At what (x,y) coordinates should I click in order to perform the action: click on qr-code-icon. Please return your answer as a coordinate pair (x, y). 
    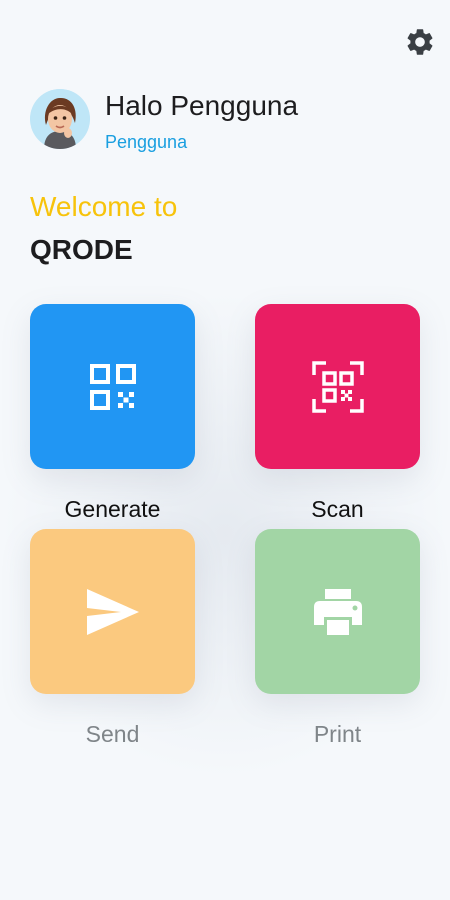
    Looking at the image, I should click on (112, 386).